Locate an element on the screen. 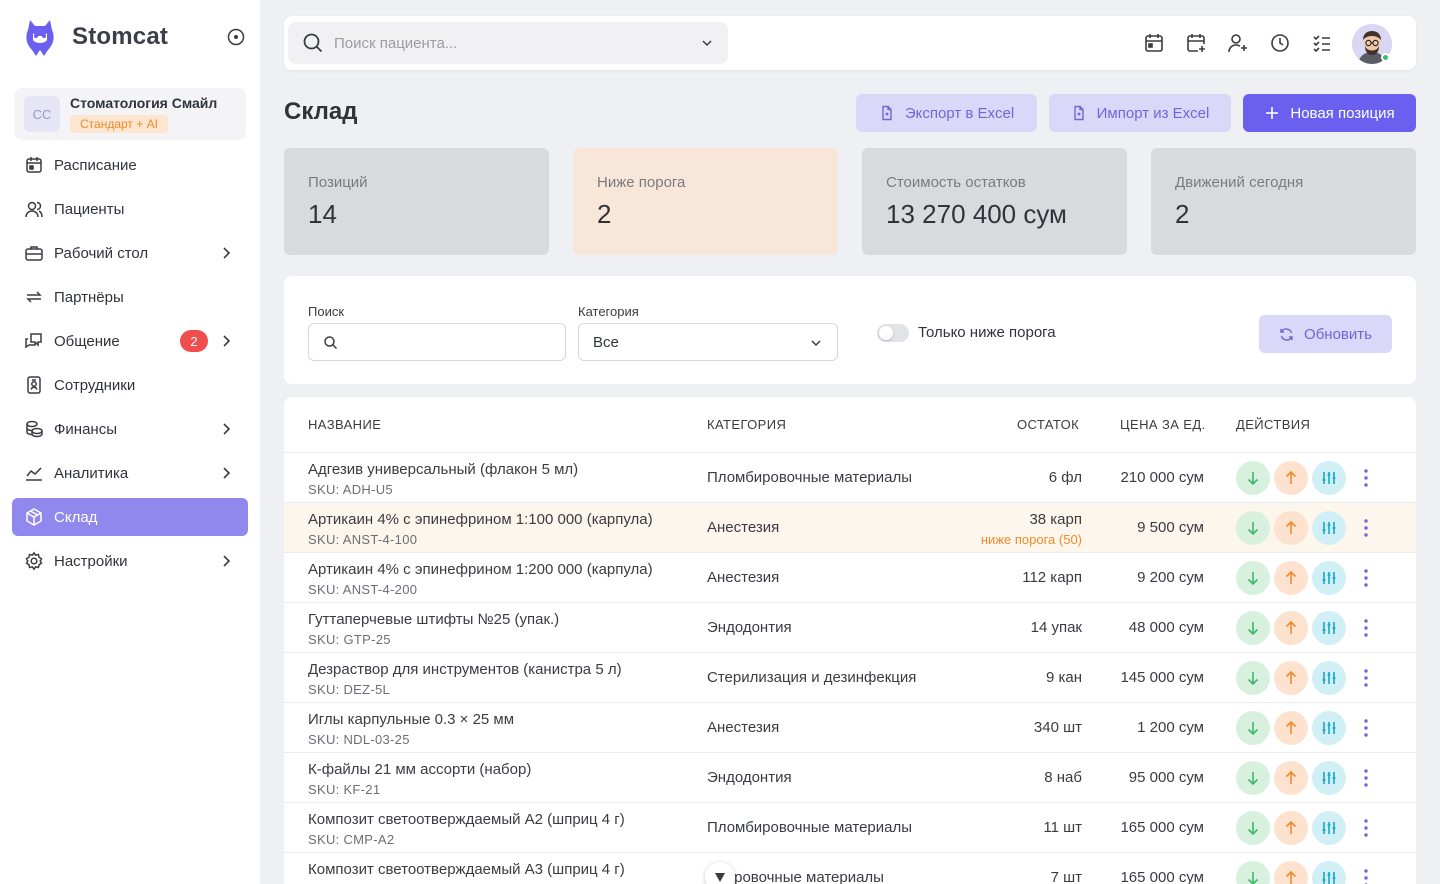 The height and width of the screenshot is (884, 1440). item-search-input is located at coordinates (447, 342).